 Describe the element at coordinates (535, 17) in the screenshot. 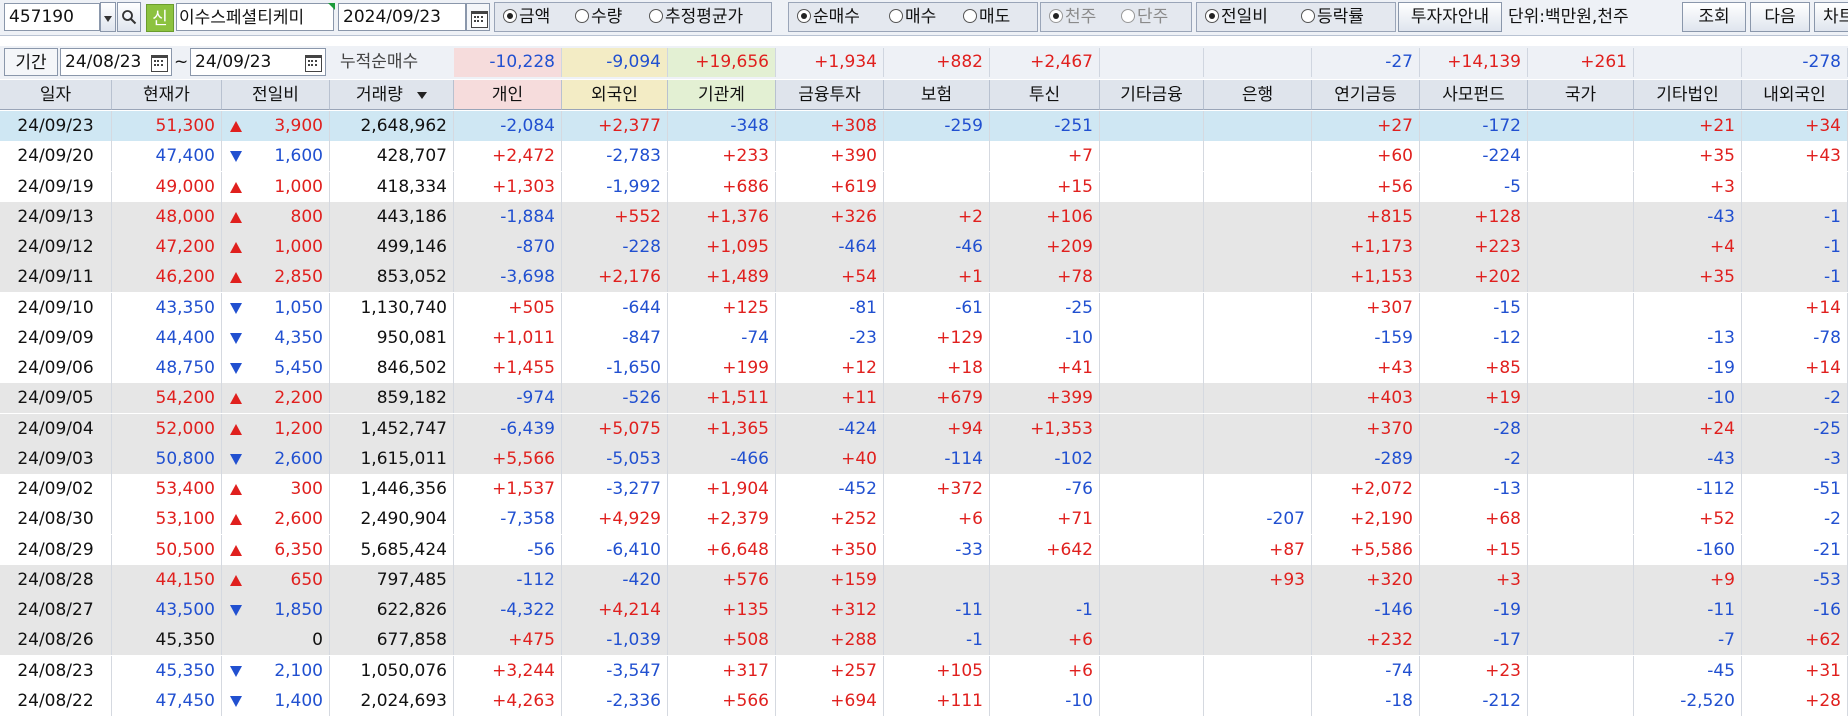

I see `radio-amount-label: 금액` at that location.